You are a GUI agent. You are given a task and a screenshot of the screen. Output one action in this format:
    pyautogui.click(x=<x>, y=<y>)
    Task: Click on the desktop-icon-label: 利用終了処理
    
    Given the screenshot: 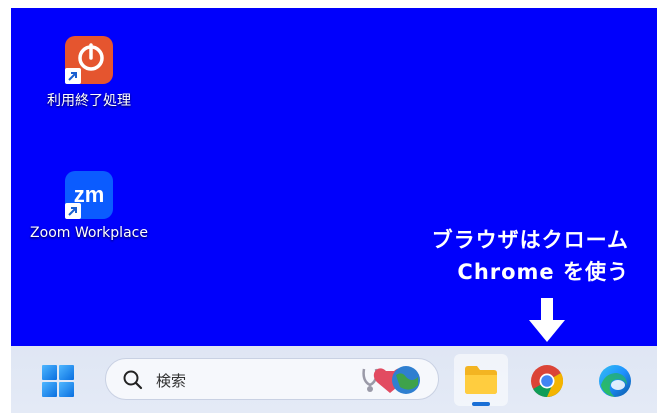 What is the action you would take?
    pyautogui.click(x=89, y=101)
    